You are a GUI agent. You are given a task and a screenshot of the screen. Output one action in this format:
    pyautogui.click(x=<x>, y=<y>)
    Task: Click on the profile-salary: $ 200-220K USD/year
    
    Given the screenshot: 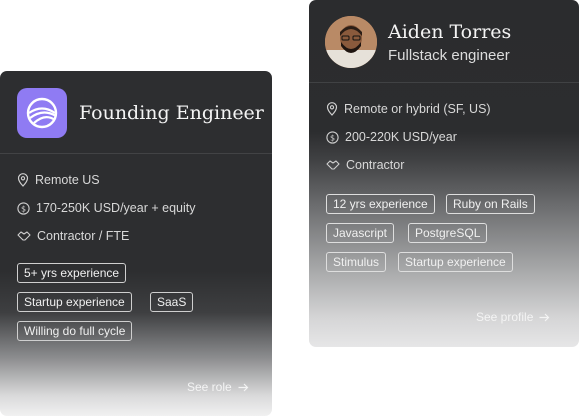 What is the action you would take?
    pyautogui.click(x=391, y=137)
    